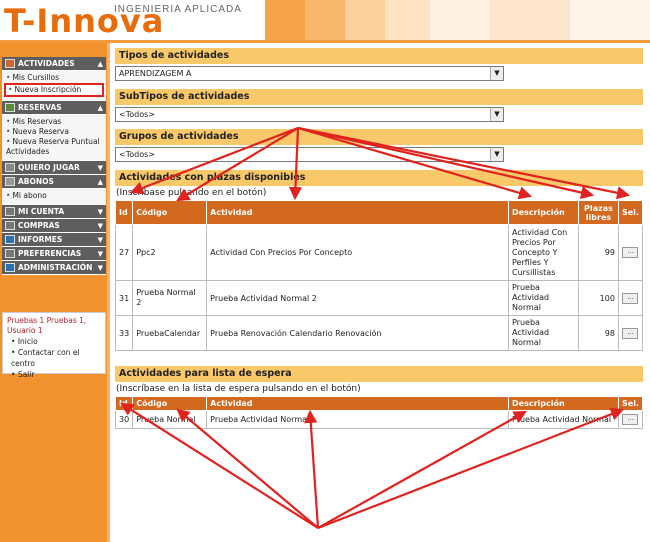 This screenshot has width=650, height=542. I want to click on logo-tagline: INGENIERIA APLICADA, so click(178, 9).